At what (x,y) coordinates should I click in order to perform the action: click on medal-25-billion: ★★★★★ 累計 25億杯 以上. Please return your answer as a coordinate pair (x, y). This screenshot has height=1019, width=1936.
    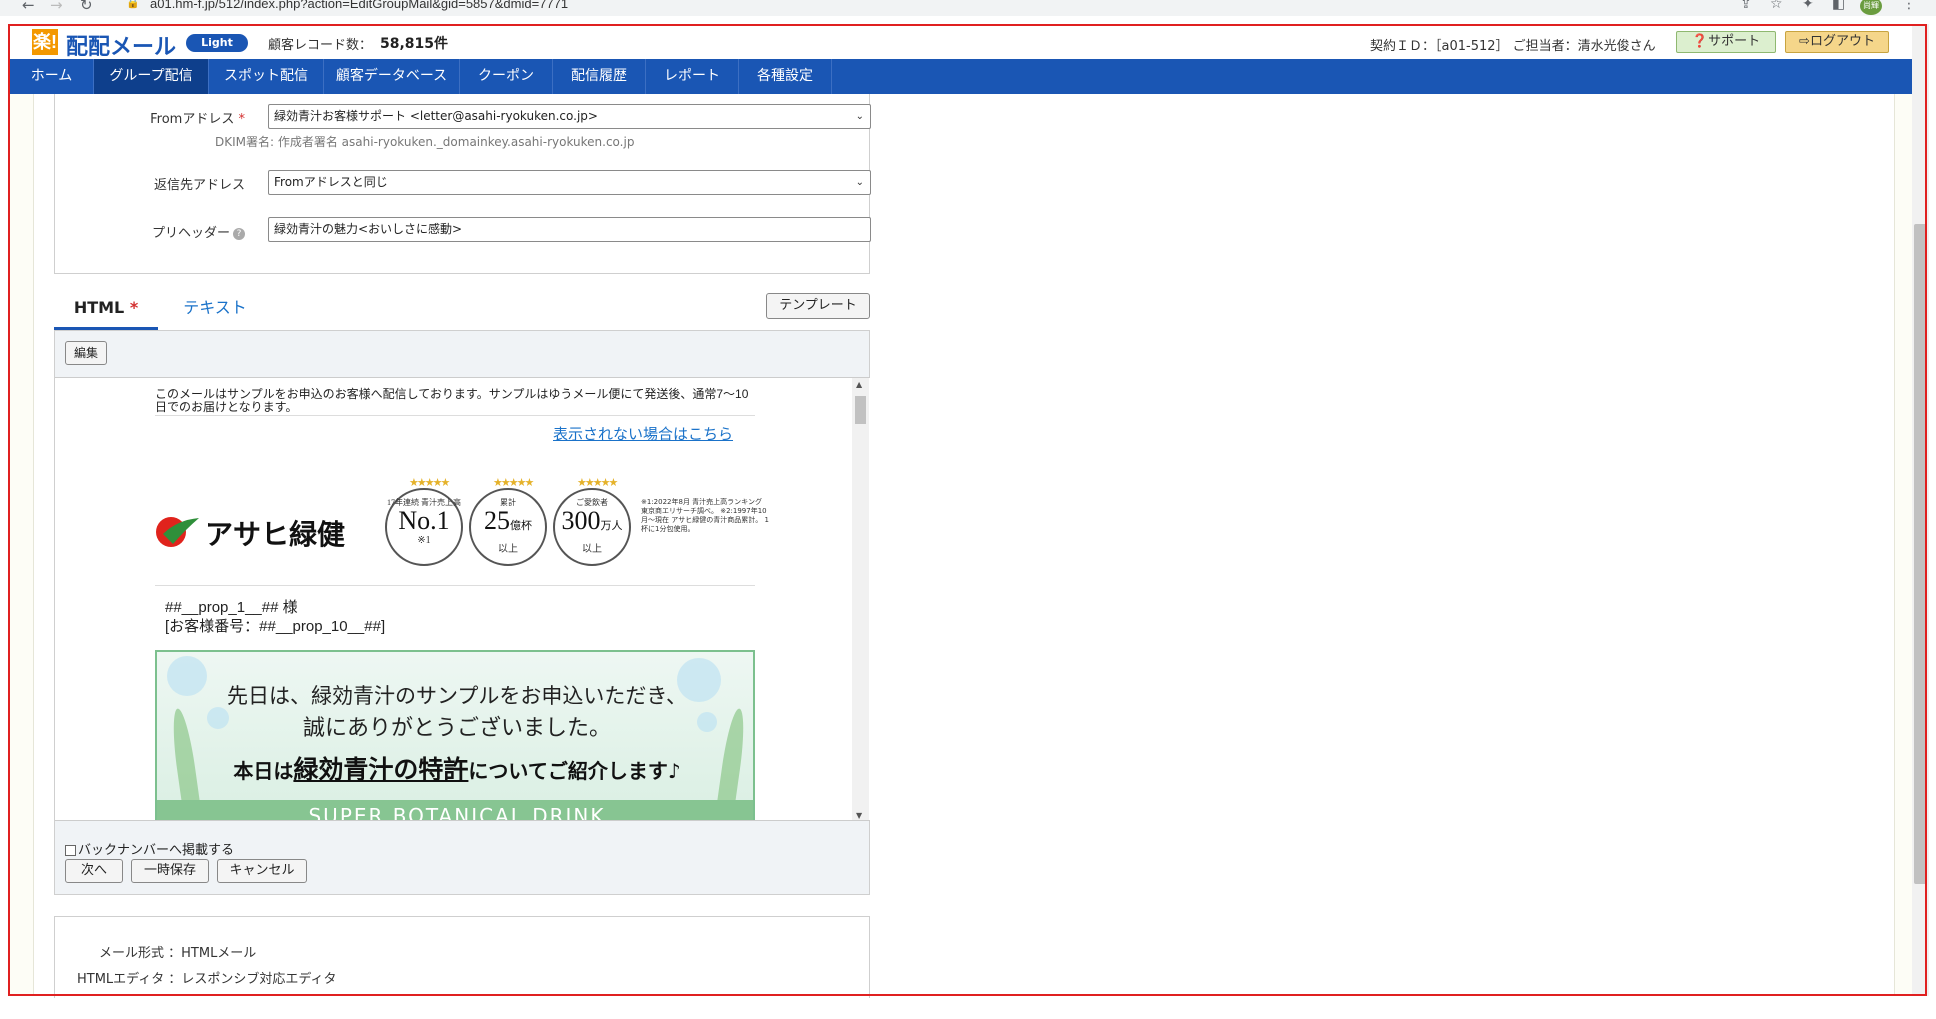
    Looking at the image, I should click on (508, 521).